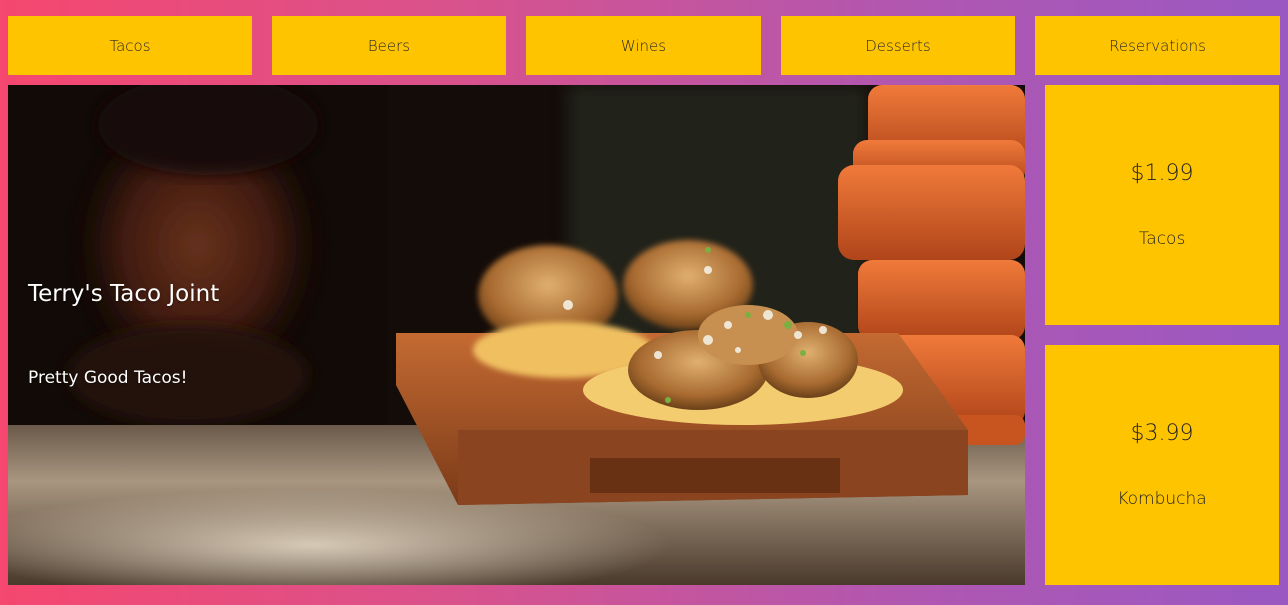 This screenshot has height=605, width=1288. Describe the element at coordinates (1162, 239) in the screenshot. I see `card-item-name: Tacos` at that location.